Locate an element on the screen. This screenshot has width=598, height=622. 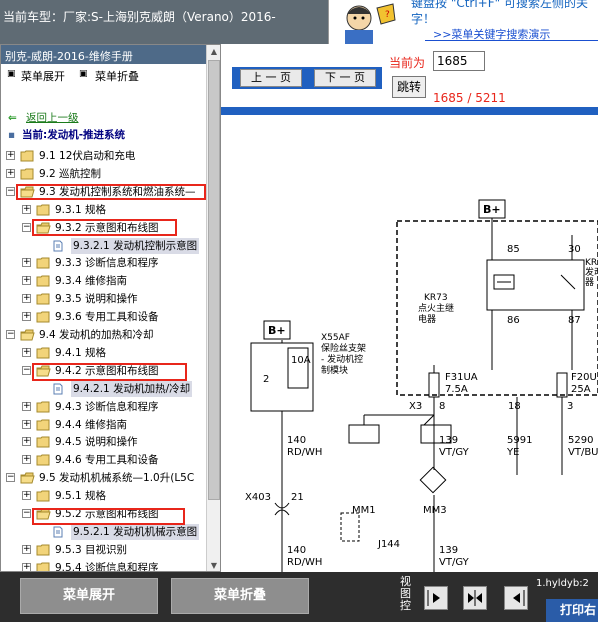
relay-pin-30: 30 is located at coordinates (574, 249).